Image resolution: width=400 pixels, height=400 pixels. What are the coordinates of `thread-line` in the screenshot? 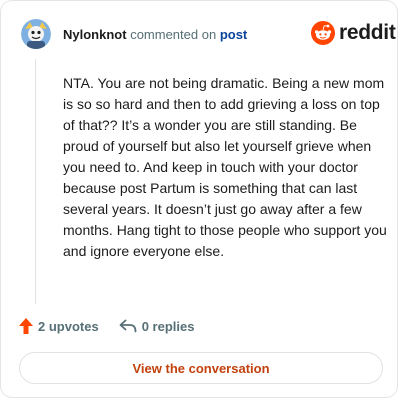 It's located at (35, 181).